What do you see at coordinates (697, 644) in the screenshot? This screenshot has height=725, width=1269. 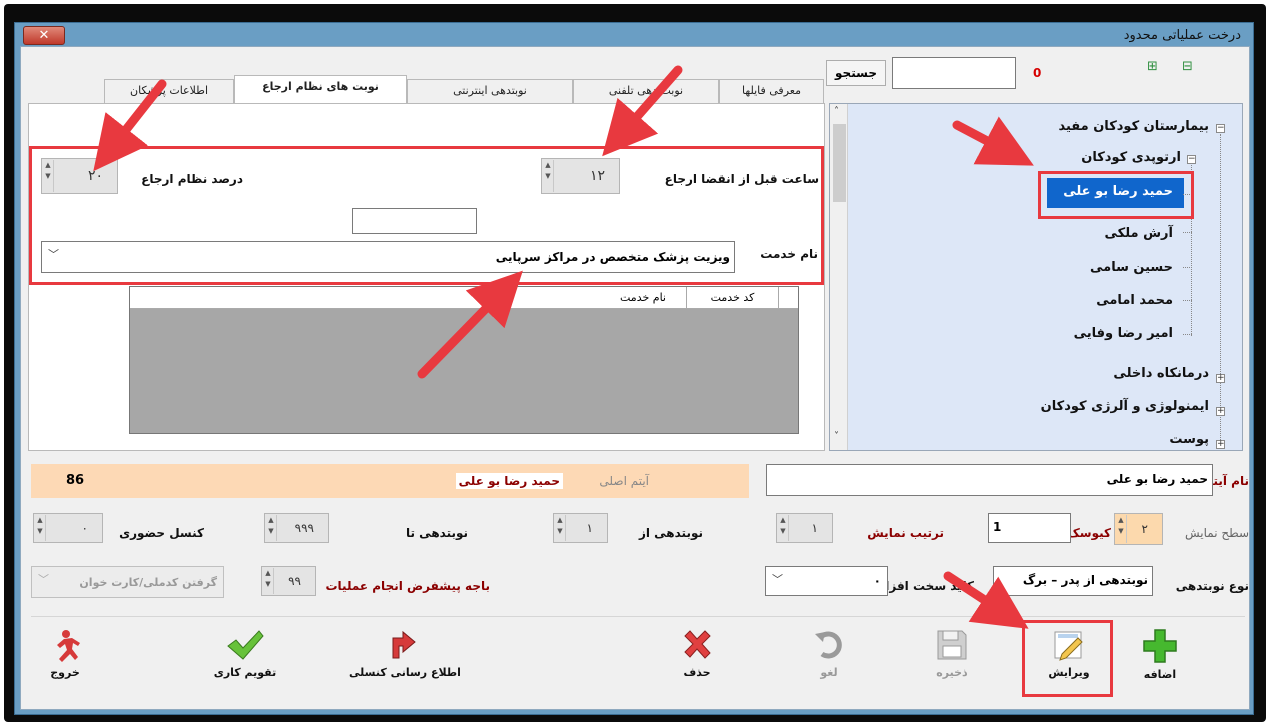 I see `delete-x-icon` at bounding box center [697, 644].